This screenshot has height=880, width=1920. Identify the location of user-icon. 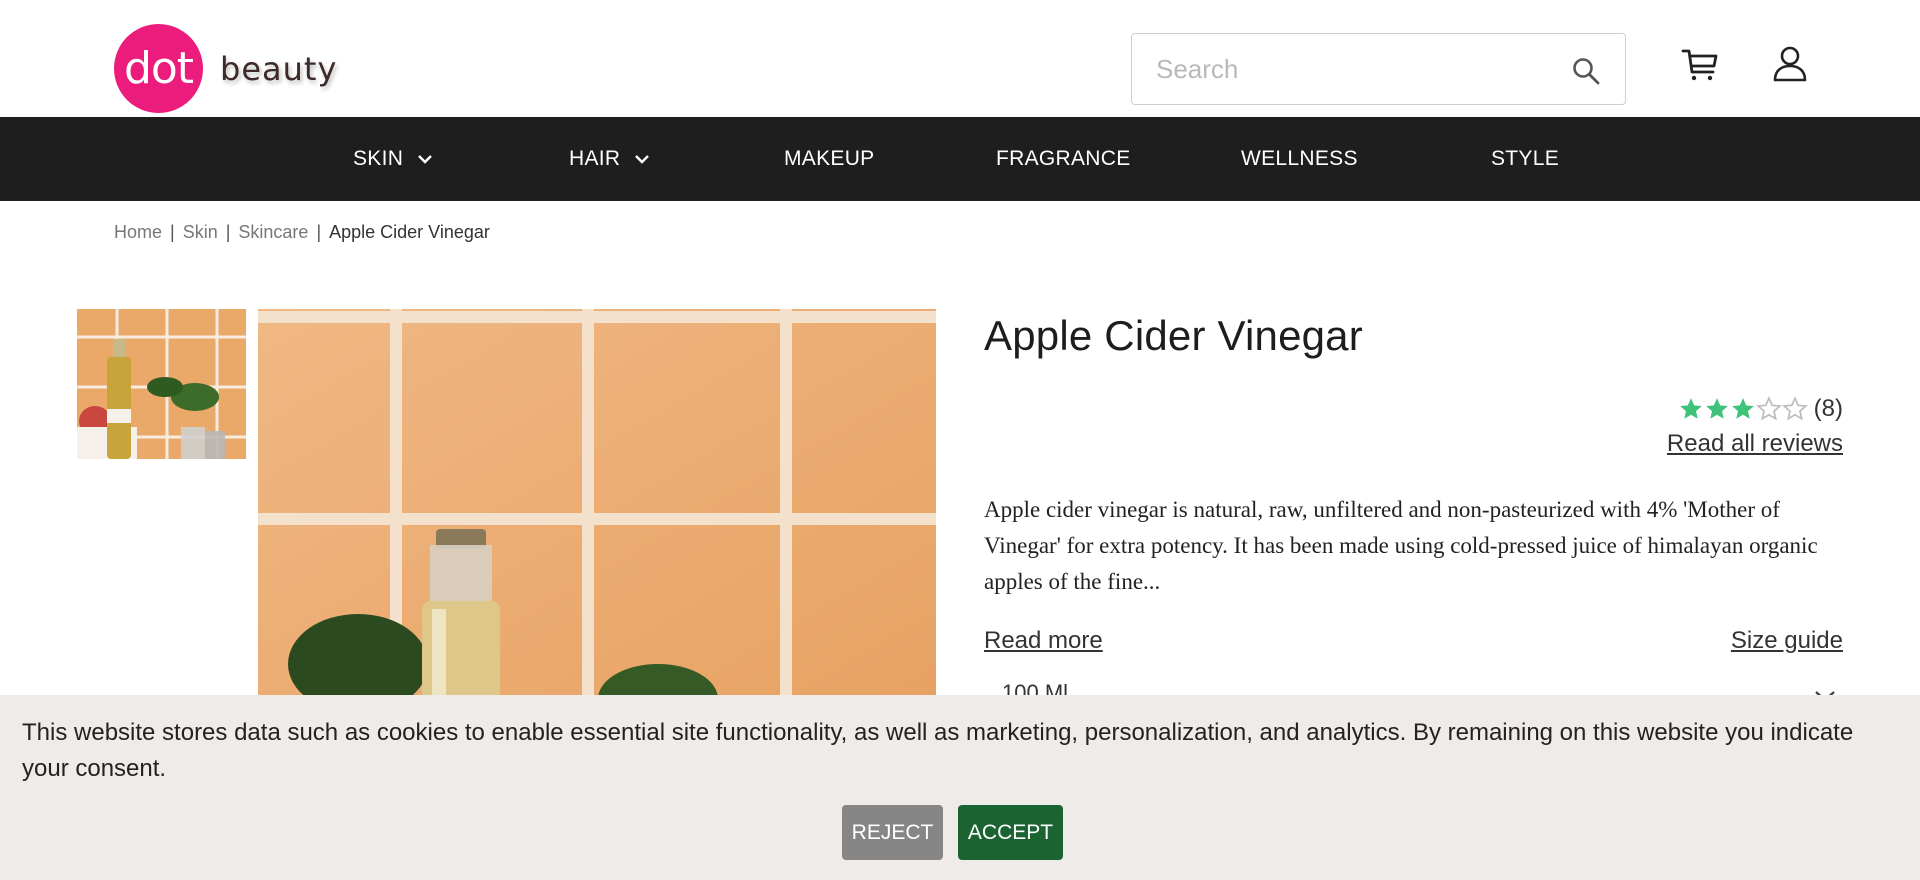
(1790, 64).